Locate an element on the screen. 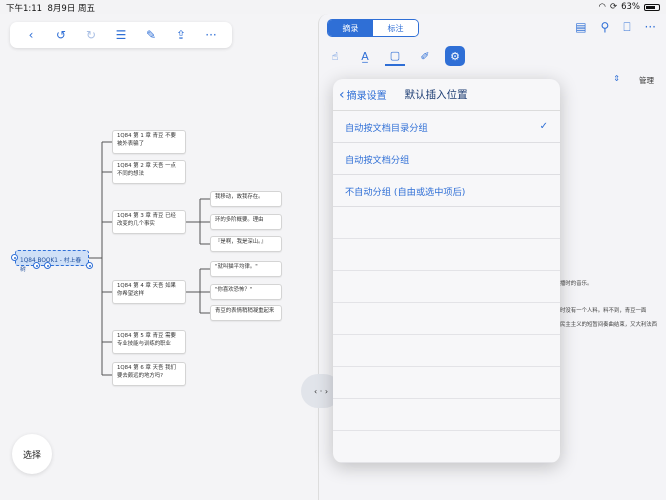  panel-top-icons: ▤ ⚲ ⎕ ··· is located at coordinates (615, 27).